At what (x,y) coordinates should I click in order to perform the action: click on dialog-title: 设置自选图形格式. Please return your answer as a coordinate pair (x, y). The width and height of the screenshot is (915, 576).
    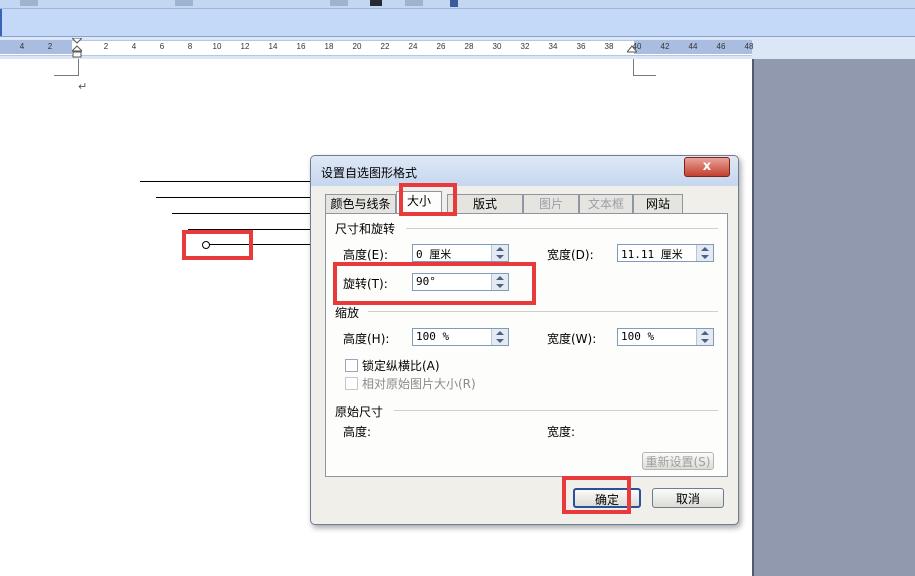
    Looking at the image, I should click on (369, 173).